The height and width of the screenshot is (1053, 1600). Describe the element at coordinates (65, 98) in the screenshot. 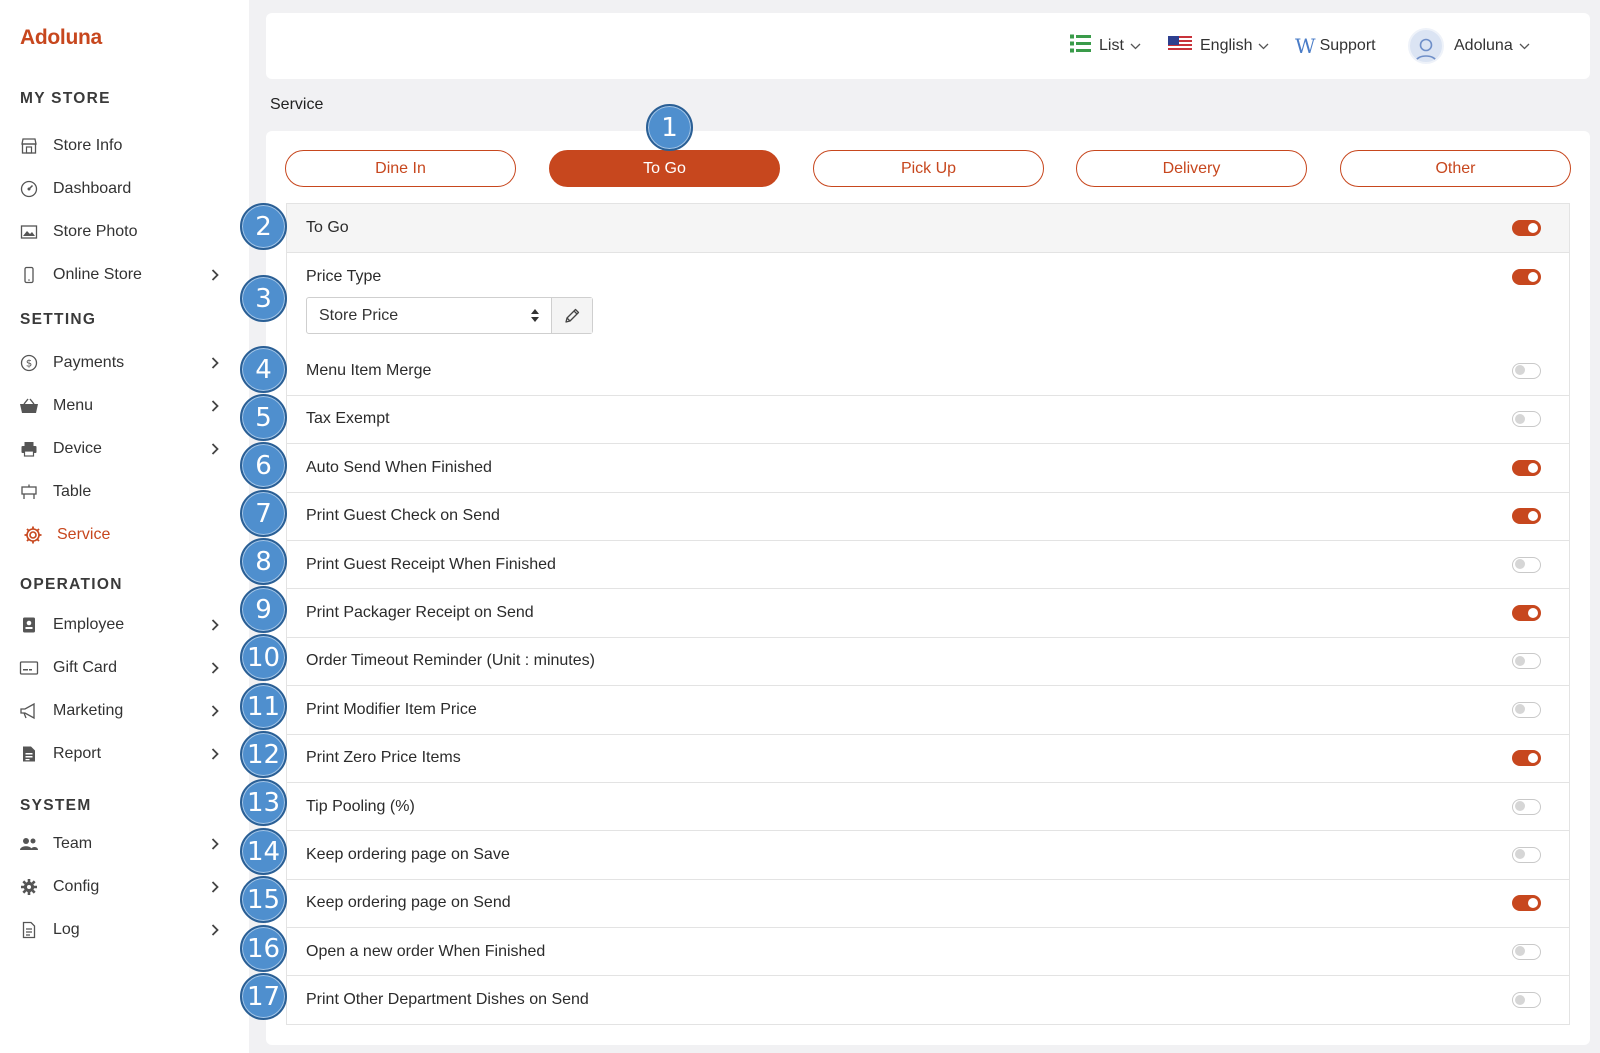

I see `section-title-my-store: MY STORE` at that location.